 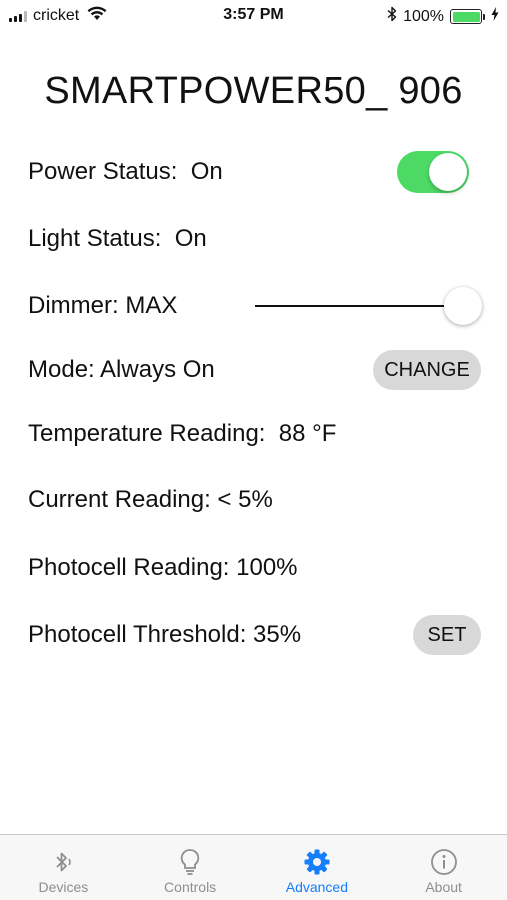 What do you see at coordinates (254, 172) in the screenshot?
I see `power-status-row: Power Status: On` at bounding box center [254, 172].